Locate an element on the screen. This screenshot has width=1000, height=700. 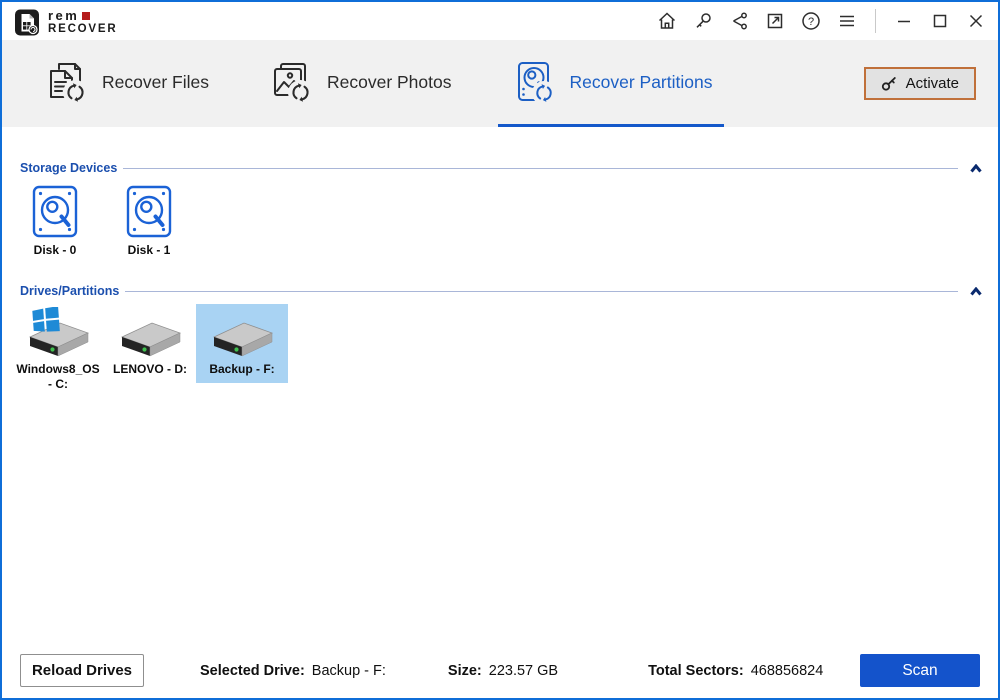
storage-device-disk-1: Disk - 1 is located at coordinates (149, 221).